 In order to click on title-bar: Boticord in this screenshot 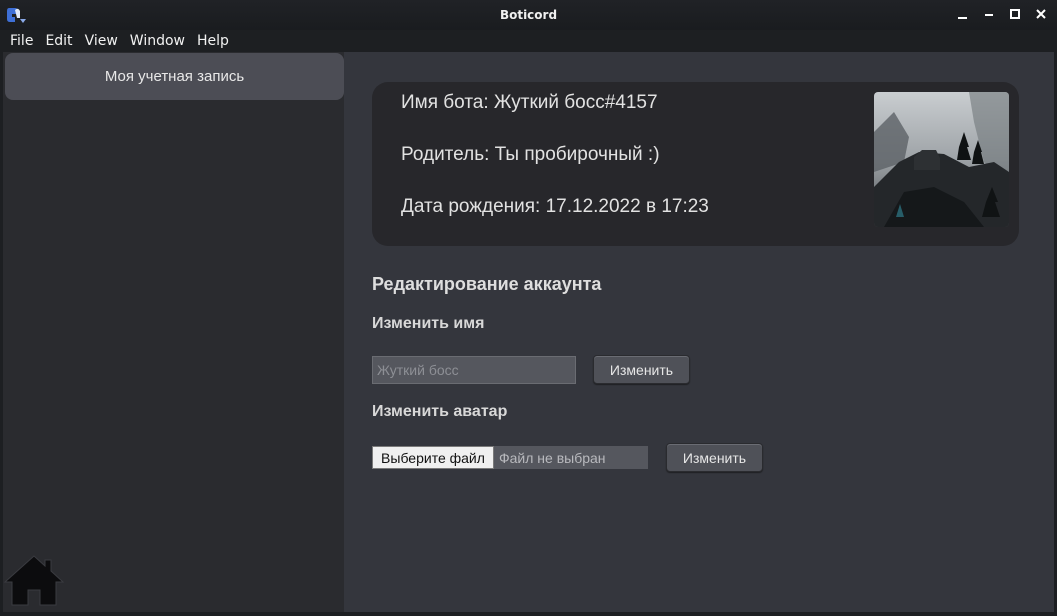, I will do `click(528, 15)`.